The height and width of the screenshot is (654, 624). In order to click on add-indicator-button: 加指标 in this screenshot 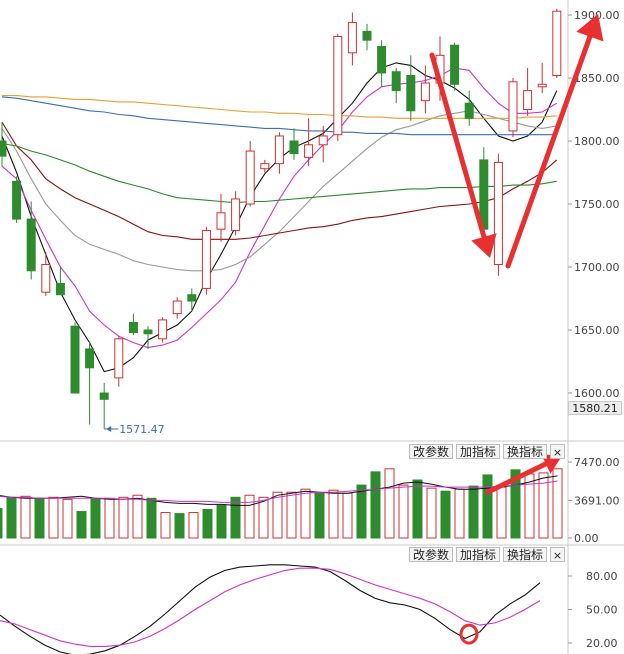, I will do `click(478, 451)`.